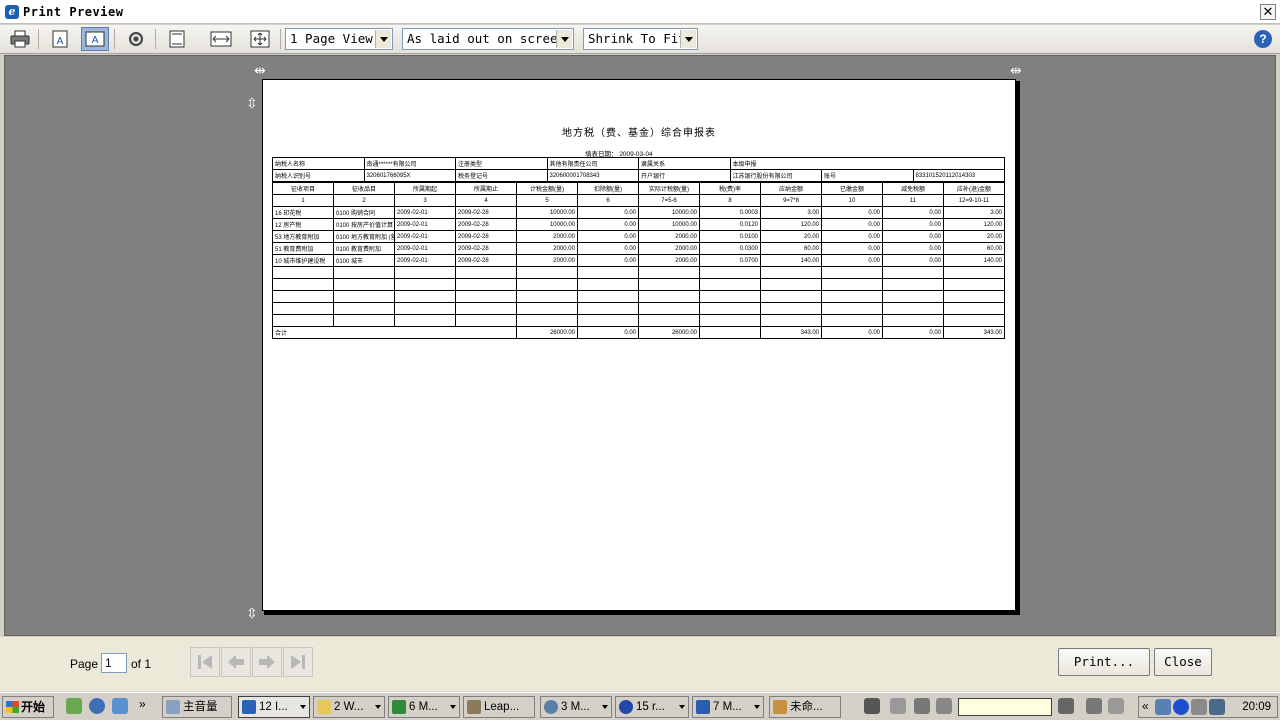 Image resolution: width=1280 pixels, height=720 pixels. I want to click on column-header: 所属期止, so click(486, 188).